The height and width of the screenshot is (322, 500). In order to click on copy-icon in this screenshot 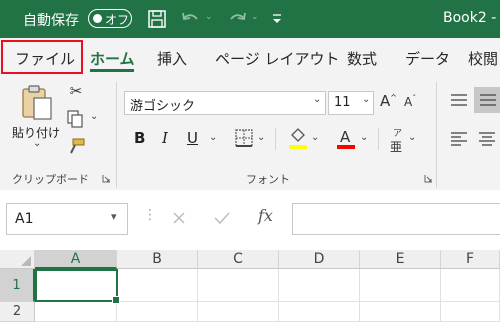, I will do `click(76, 119)`.